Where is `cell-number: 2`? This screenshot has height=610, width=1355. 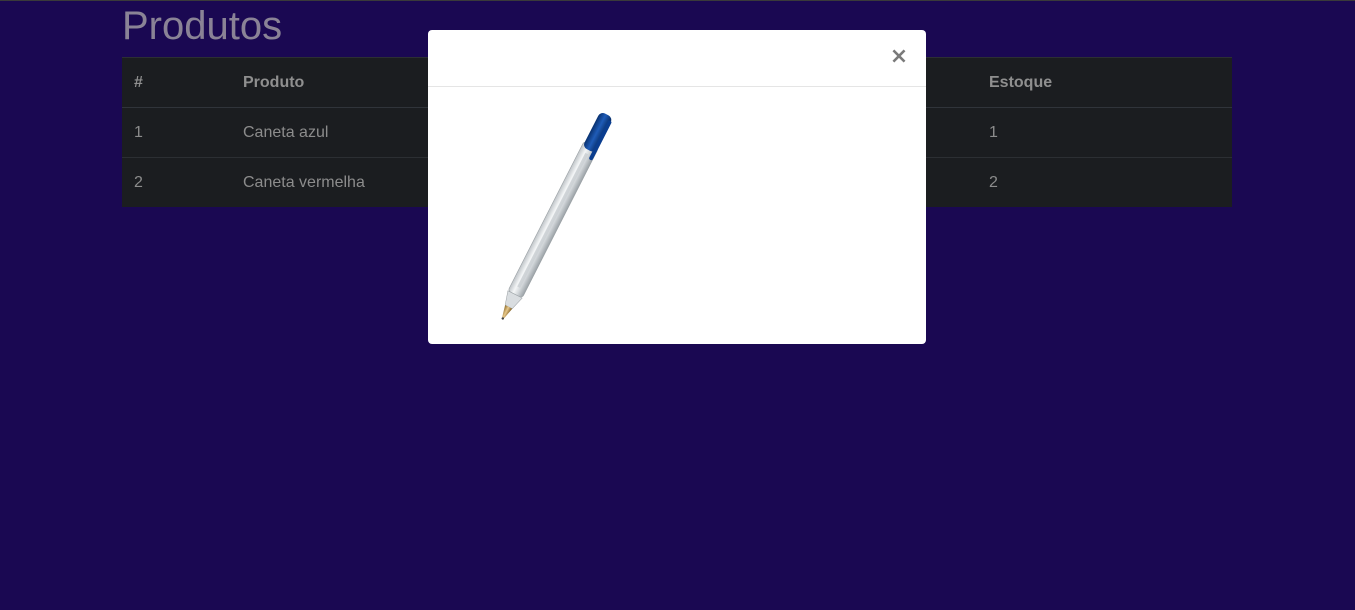 cell-number: 2 is located at coordinates (176, 182).